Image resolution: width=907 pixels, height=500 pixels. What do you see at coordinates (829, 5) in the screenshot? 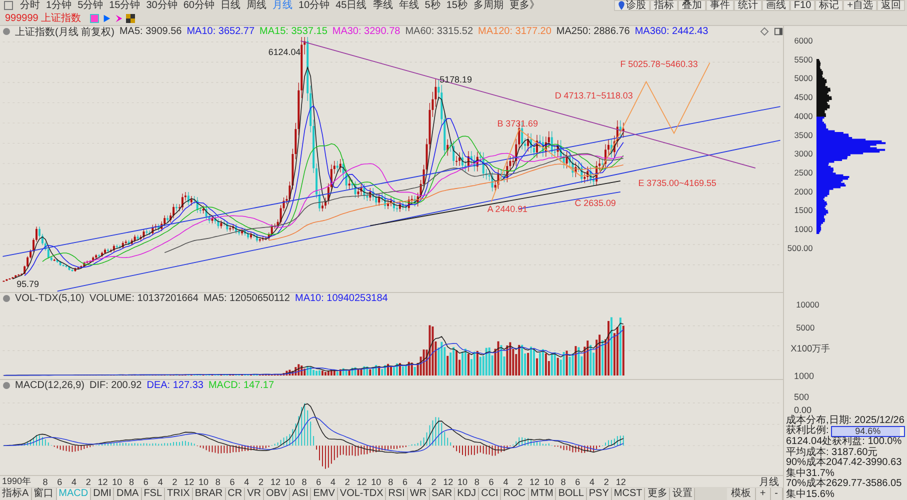
I see `toolbar-button: 标记` at bounding box center [829, 5].